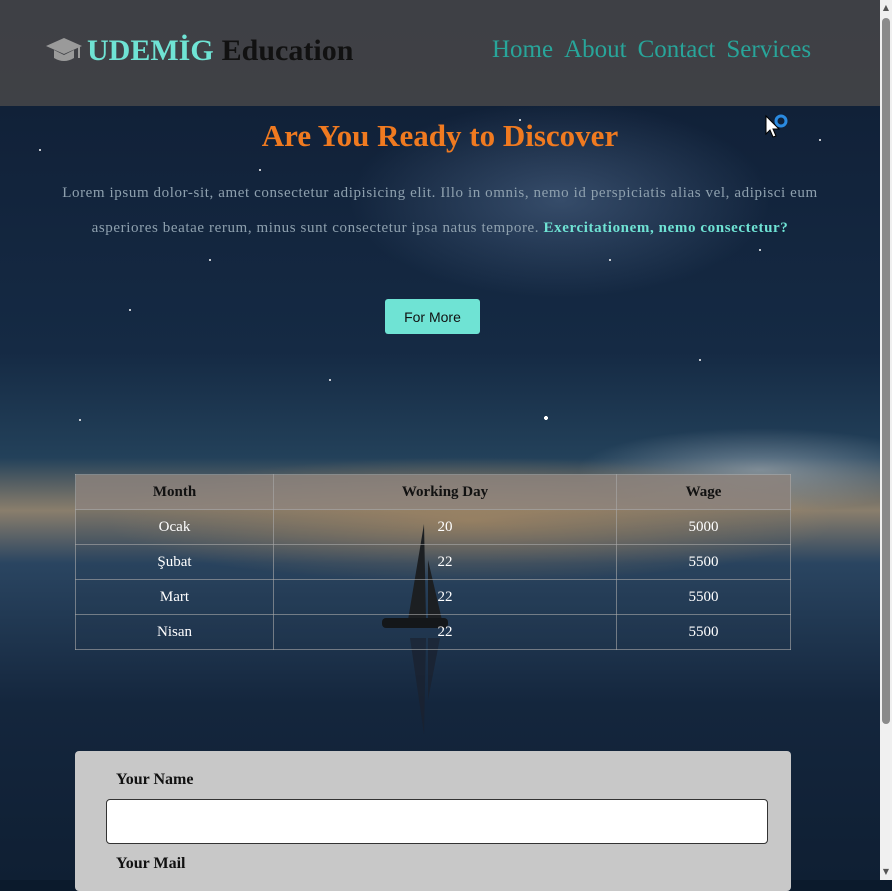  Describe the element at coordinates (703, 492) in the screenshot. I see `column-header-wage: Wage` at that location.